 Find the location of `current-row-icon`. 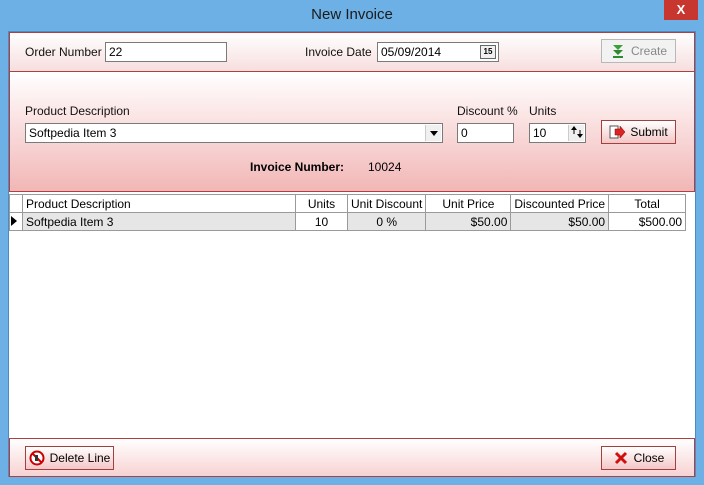

current-row-icon is located at coordinates (16, 221).